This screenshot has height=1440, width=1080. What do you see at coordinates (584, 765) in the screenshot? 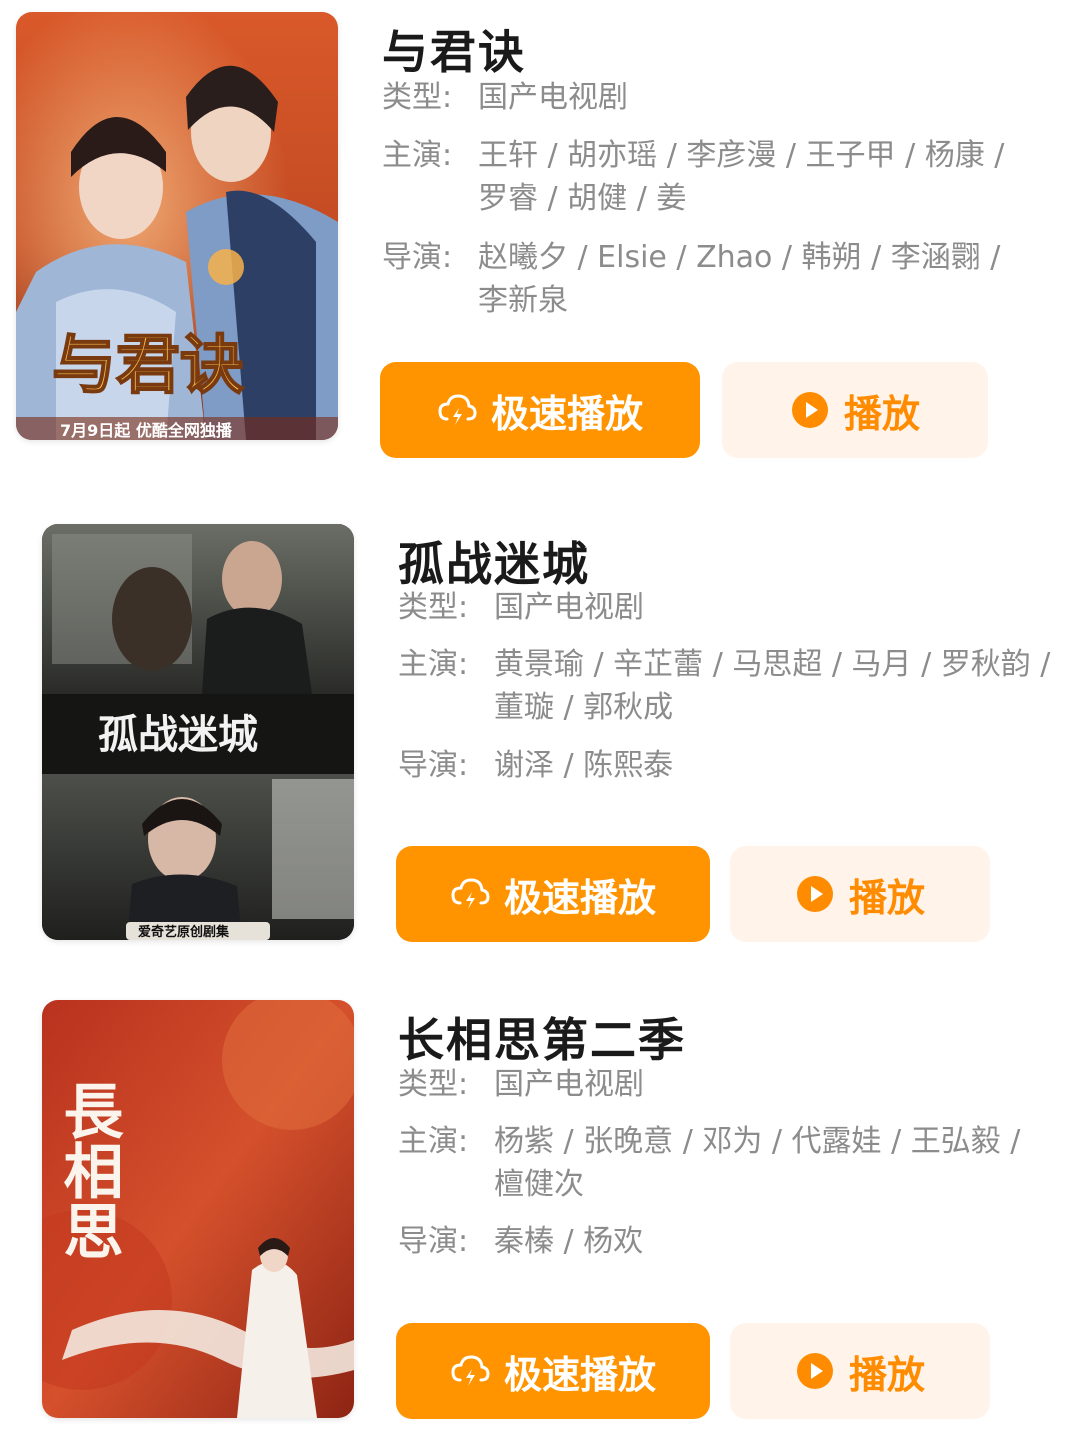
I see `director-value: 谢泽 / 陈熙泰` at bounding box center [584, 765].